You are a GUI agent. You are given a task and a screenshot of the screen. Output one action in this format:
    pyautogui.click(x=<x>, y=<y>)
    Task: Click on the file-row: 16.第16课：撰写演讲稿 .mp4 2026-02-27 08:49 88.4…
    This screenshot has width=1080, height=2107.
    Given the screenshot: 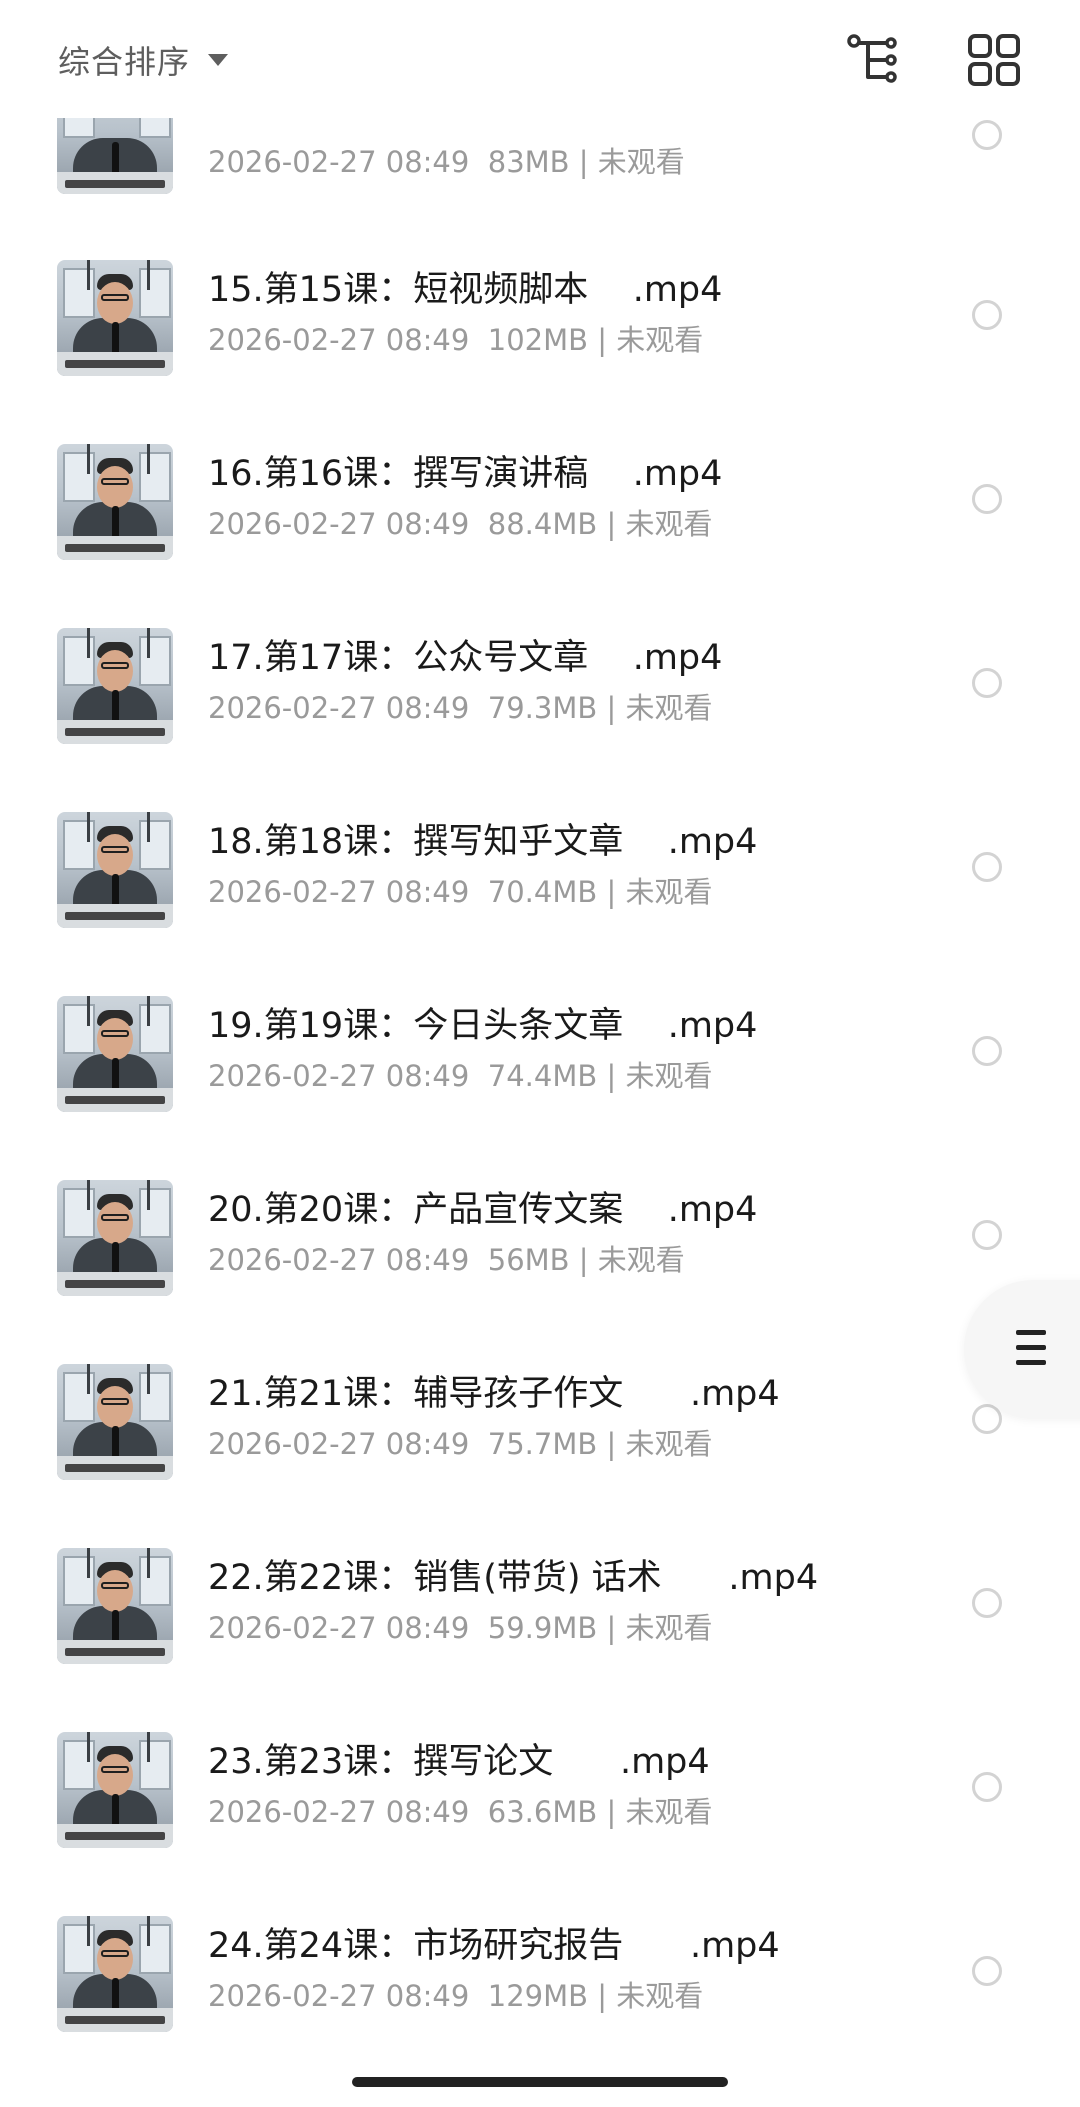 What is the action you would take?
    pyautogui.click(x=540, y=536)
    